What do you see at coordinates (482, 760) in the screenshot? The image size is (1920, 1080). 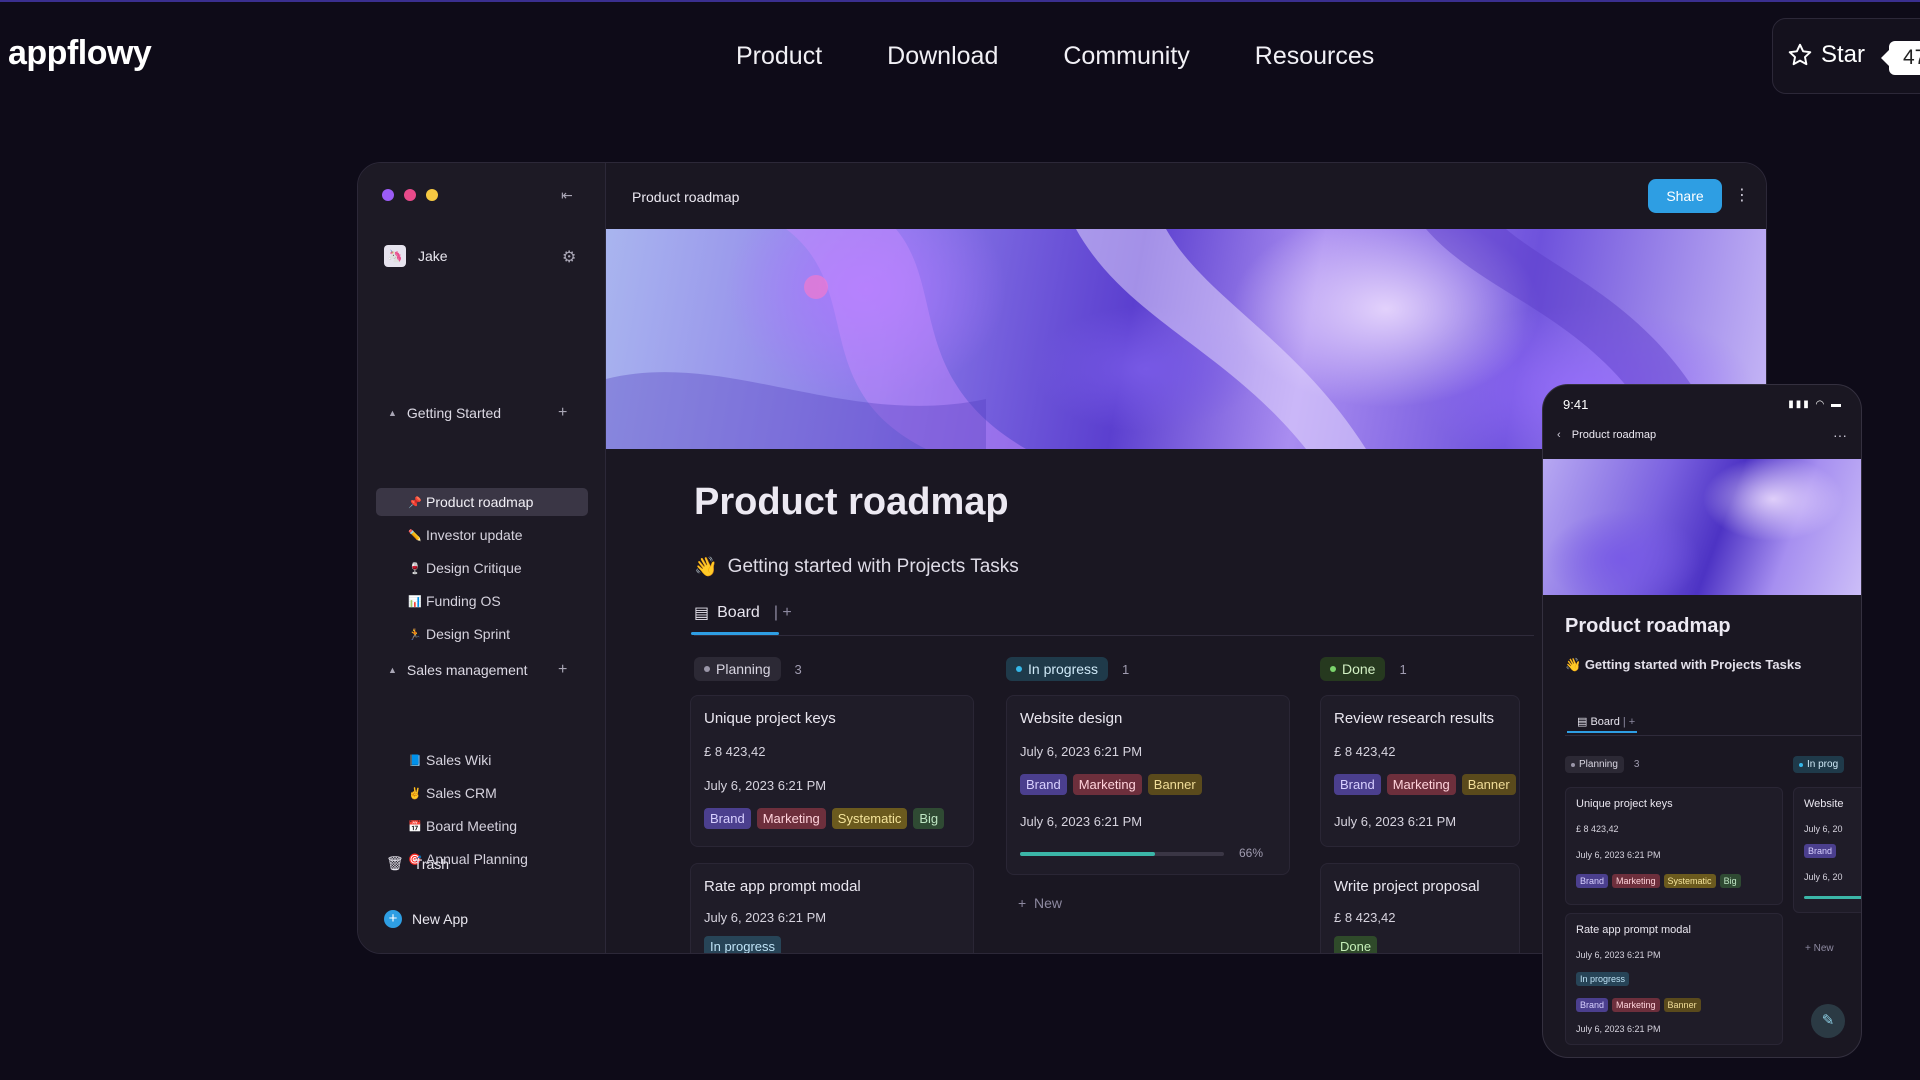 I see `sidebar-item-sales-wiki: 📘 Sales Wiki` at bounding box center [482, 760].